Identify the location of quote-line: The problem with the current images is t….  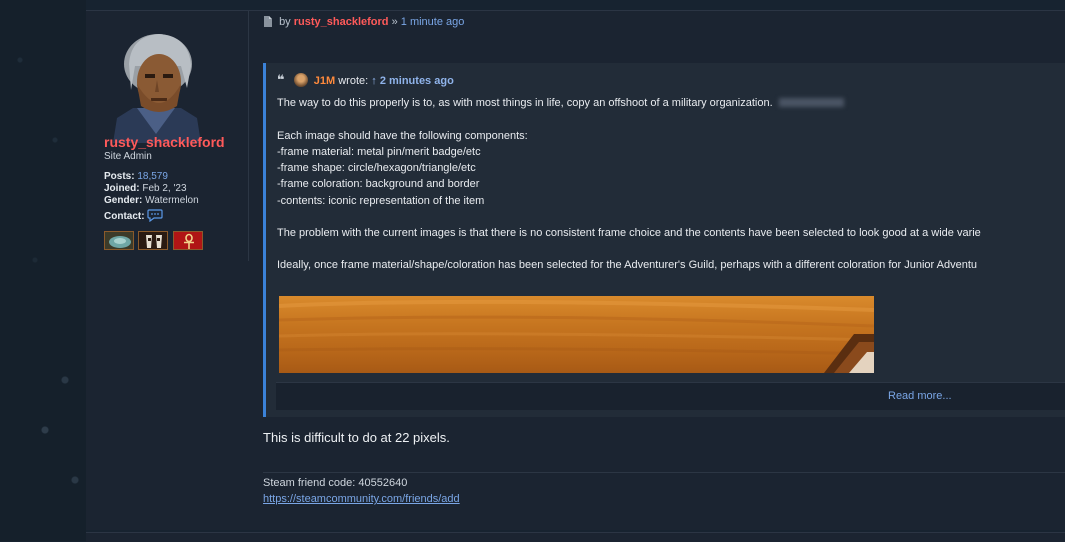
(629, 233).